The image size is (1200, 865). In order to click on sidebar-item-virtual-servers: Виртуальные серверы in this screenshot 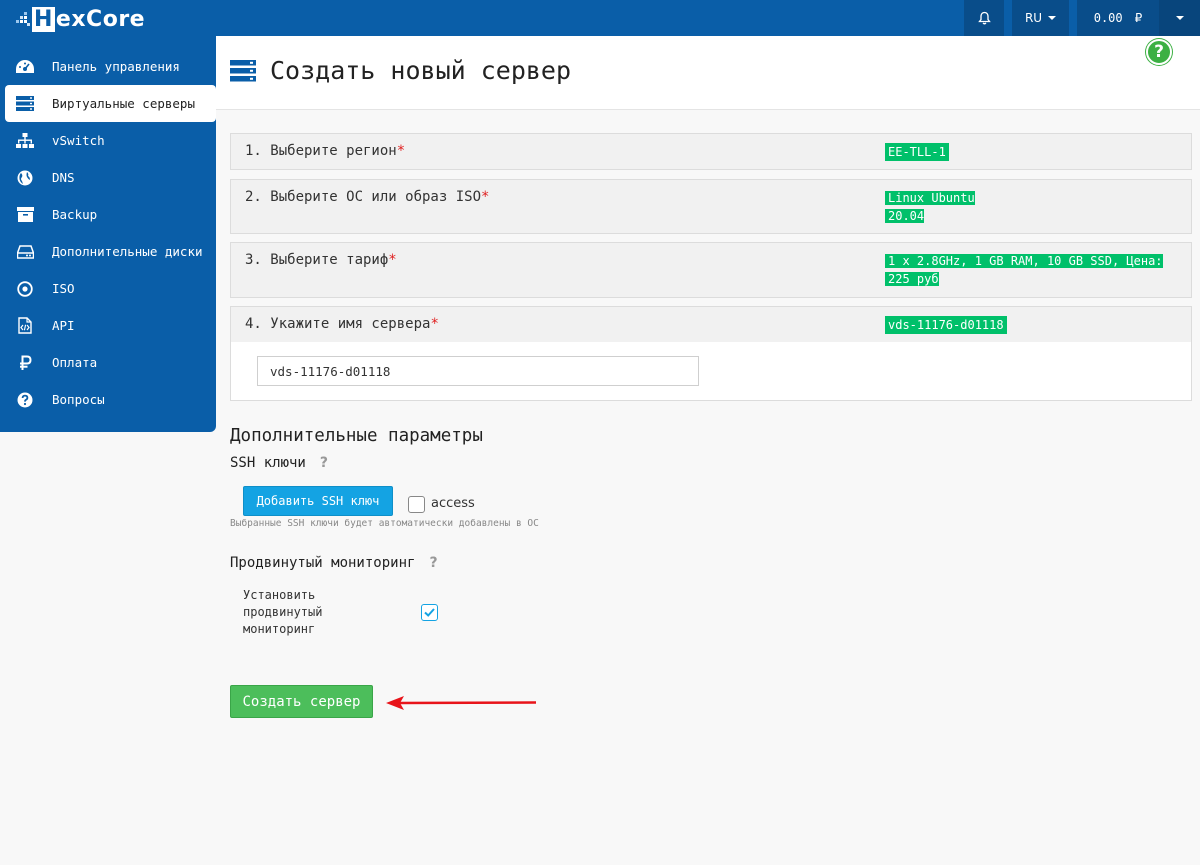, I will do `click(110, 103)`.